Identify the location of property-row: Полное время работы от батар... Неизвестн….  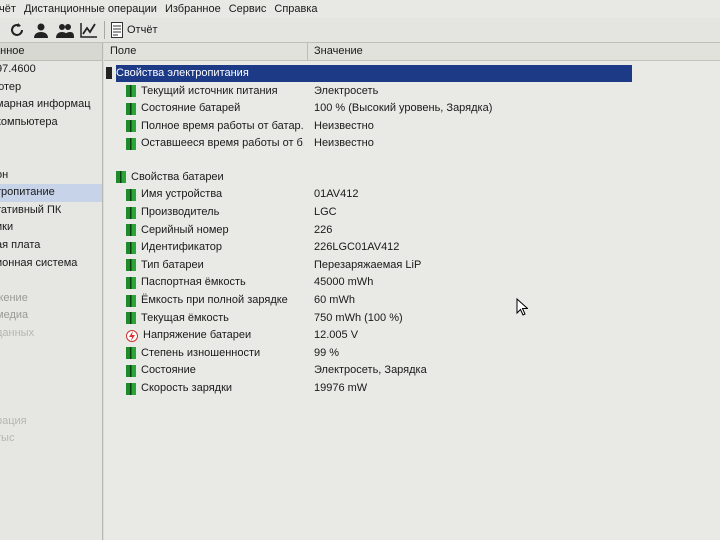
(412, 126).